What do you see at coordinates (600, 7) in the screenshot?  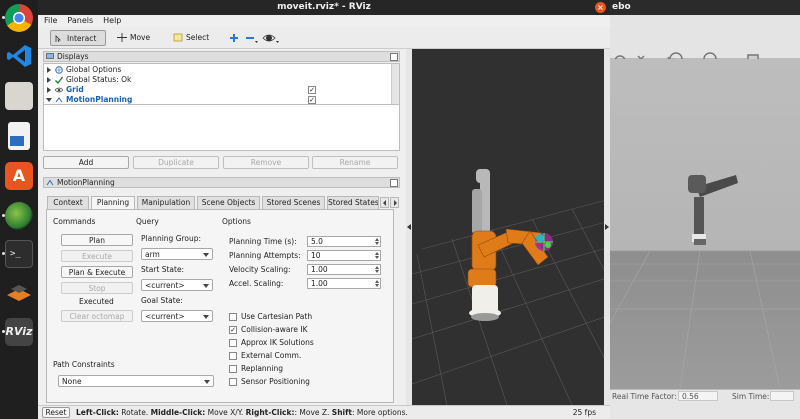 I see `window-close-icon: ×` at bounding box center [600, 7].